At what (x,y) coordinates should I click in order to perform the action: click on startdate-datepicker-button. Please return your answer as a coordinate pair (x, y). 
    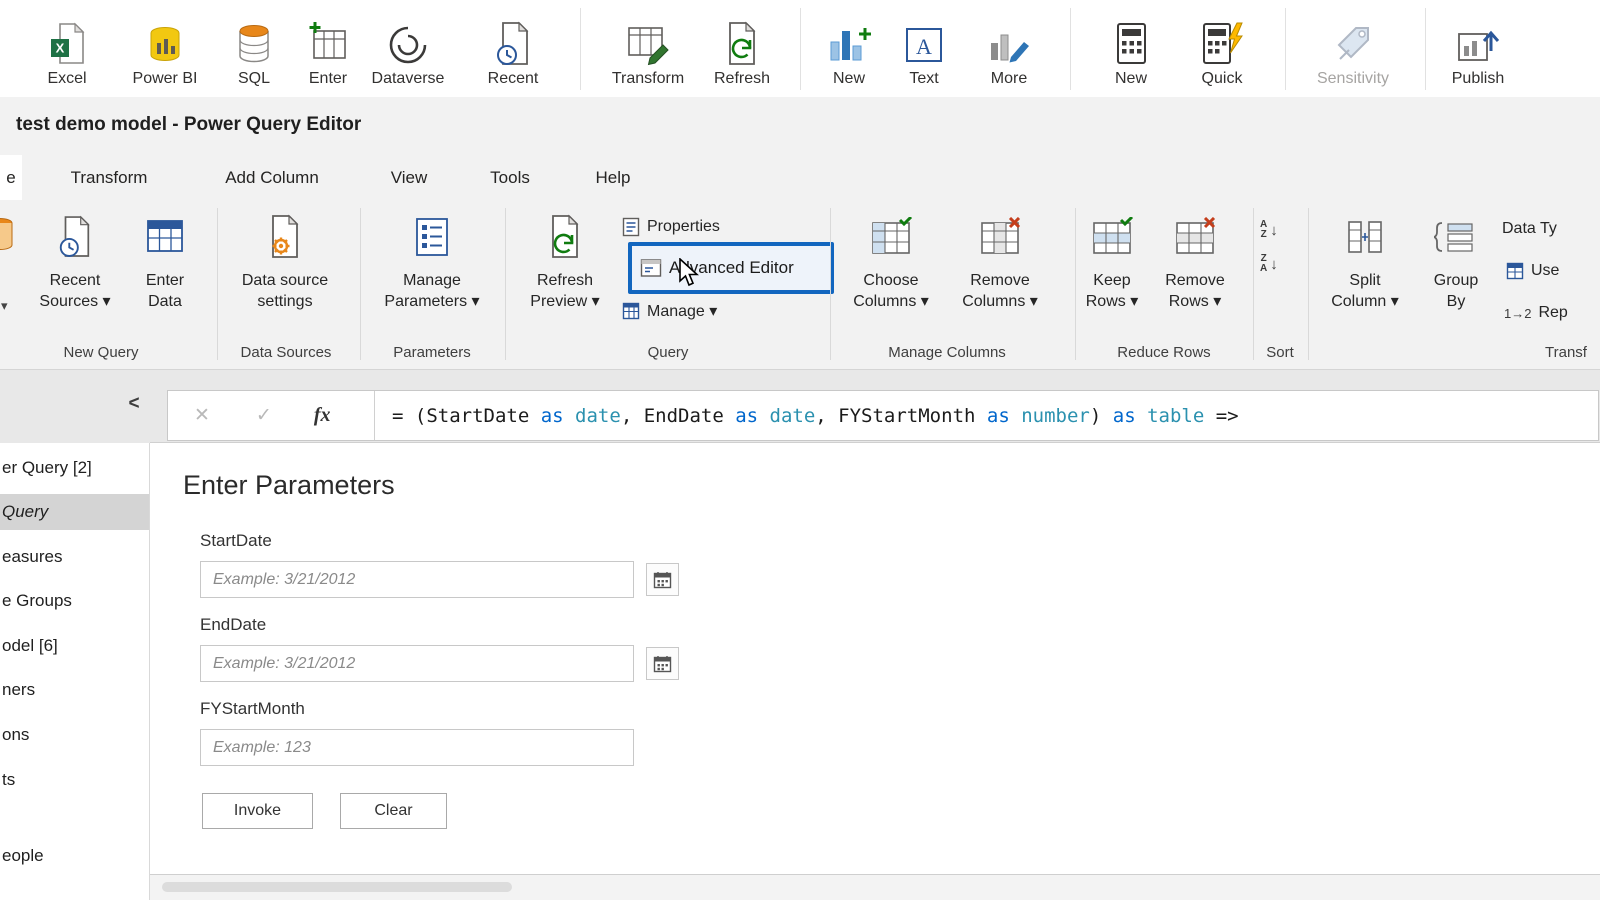
    Looking at the image, I should click on (662, 579).